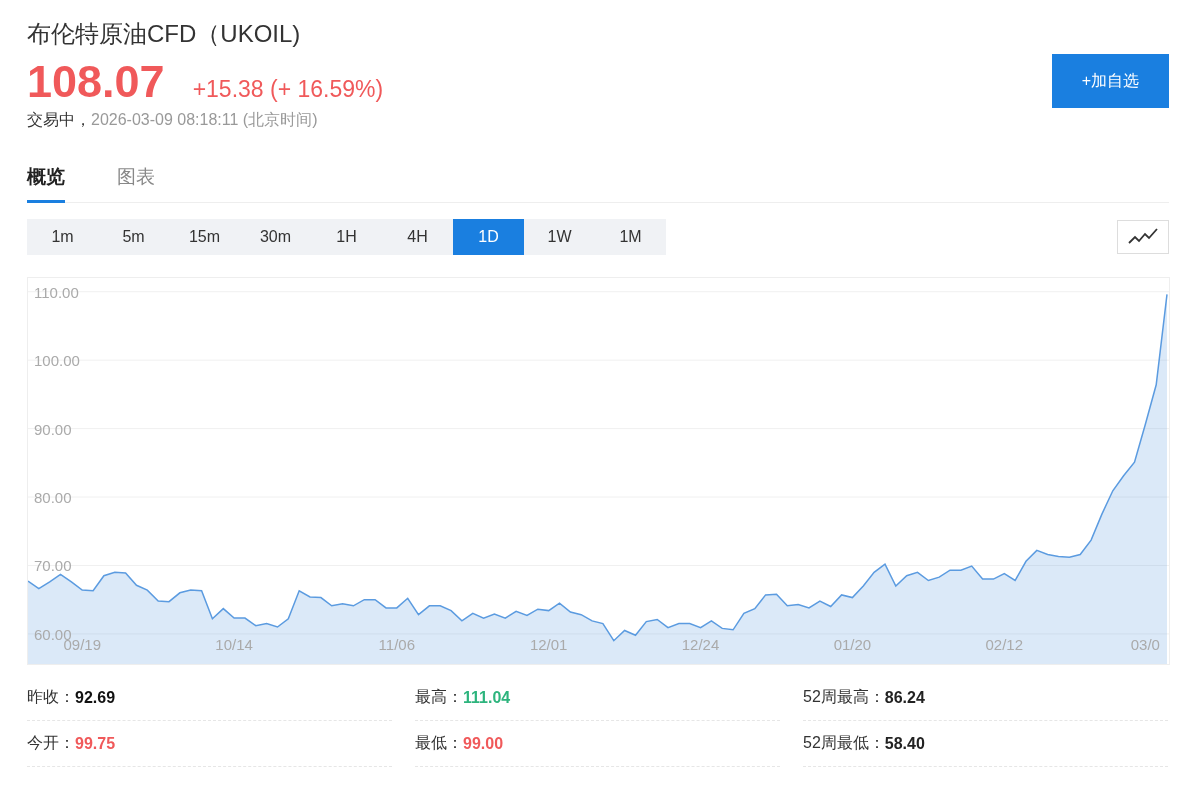 This screenshot has width=1200, height=790. Describe the element at coordinates (133, 237) in the screenshot. I see `period-button: 5m` at that location.